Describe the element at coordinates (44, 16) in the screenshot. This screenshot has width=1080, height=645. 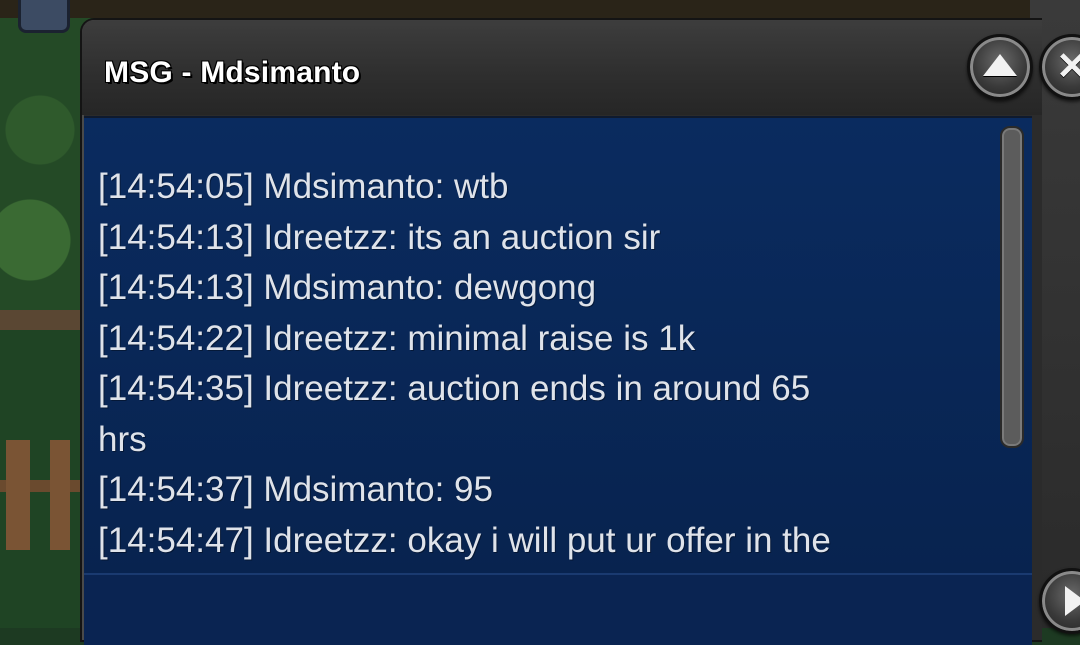
I see `player-sprite` at that location.